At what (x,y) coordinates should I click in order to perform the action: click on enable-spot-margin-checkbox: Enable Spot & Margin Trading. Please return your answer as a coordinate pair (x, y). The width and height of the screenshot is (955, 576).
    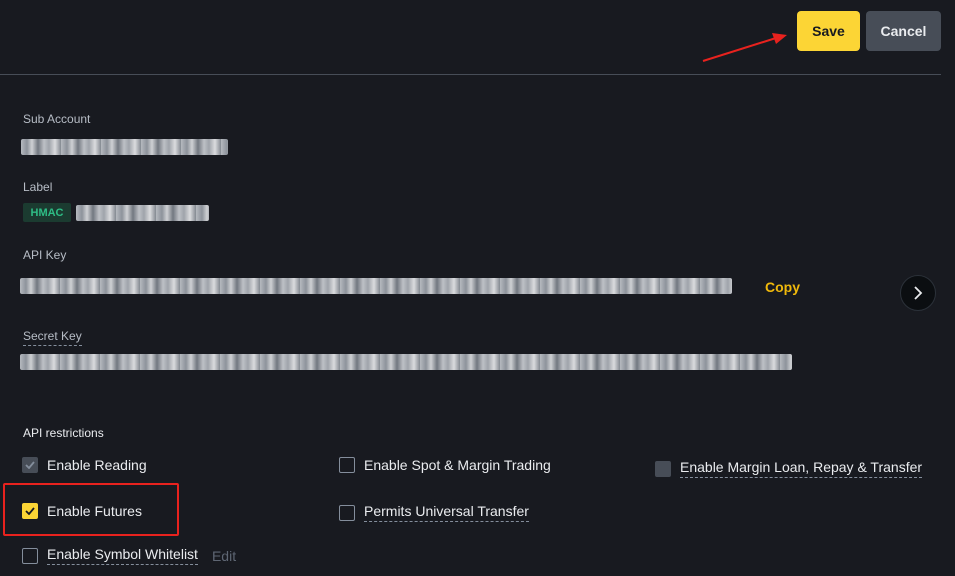
    Looking at the image, I should click on (445, 465).